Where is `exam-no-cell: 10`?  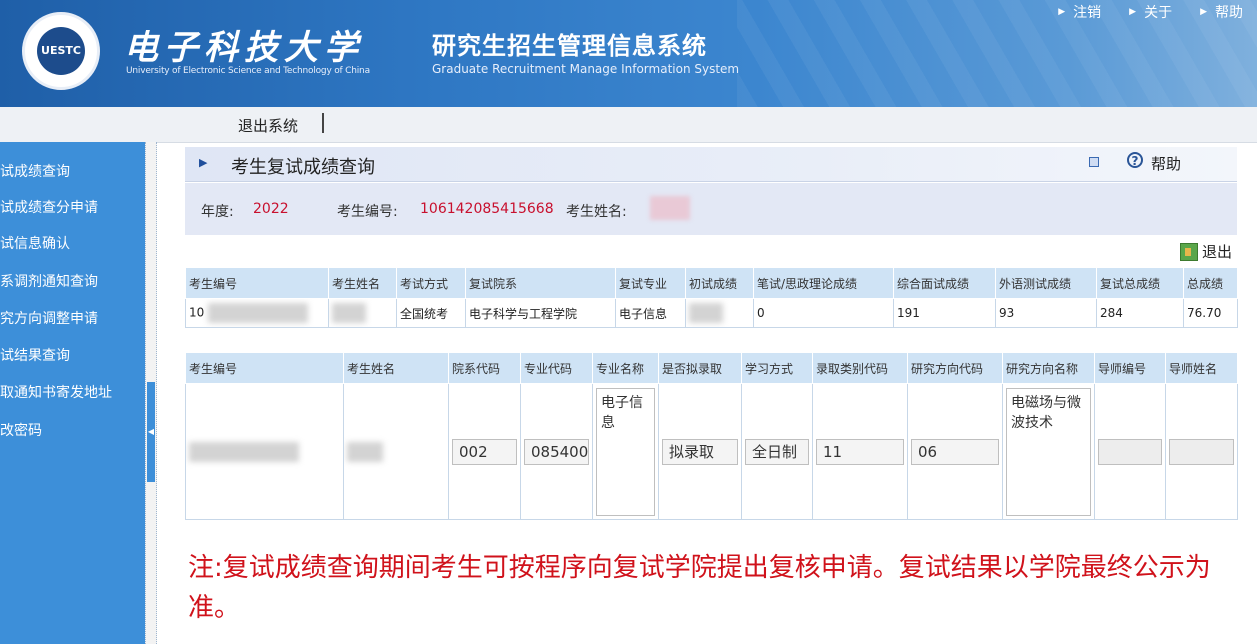
exam-no-cell: 10 is located at coordinates (257, 313).